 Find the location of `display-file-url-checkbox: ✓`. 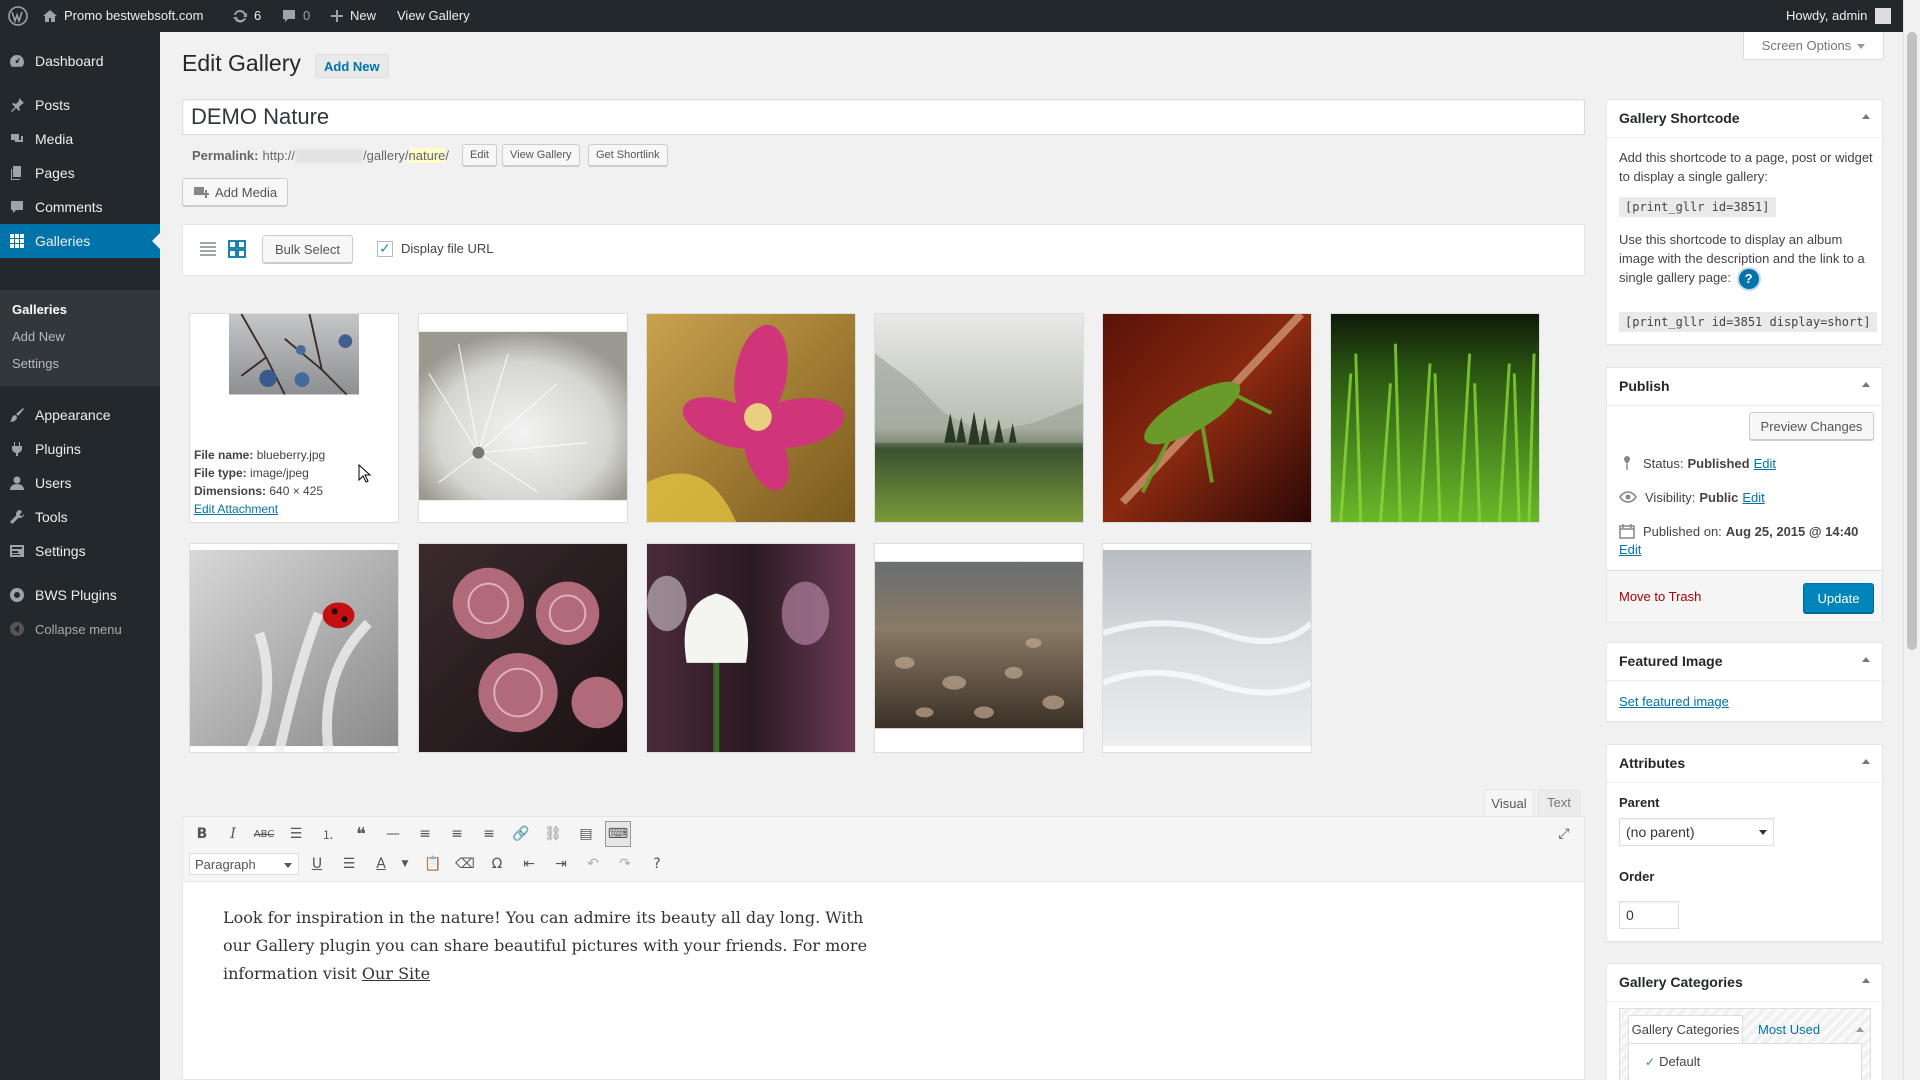

display-file-url-checkbox: ✓ is located at coordinates (385, 249).